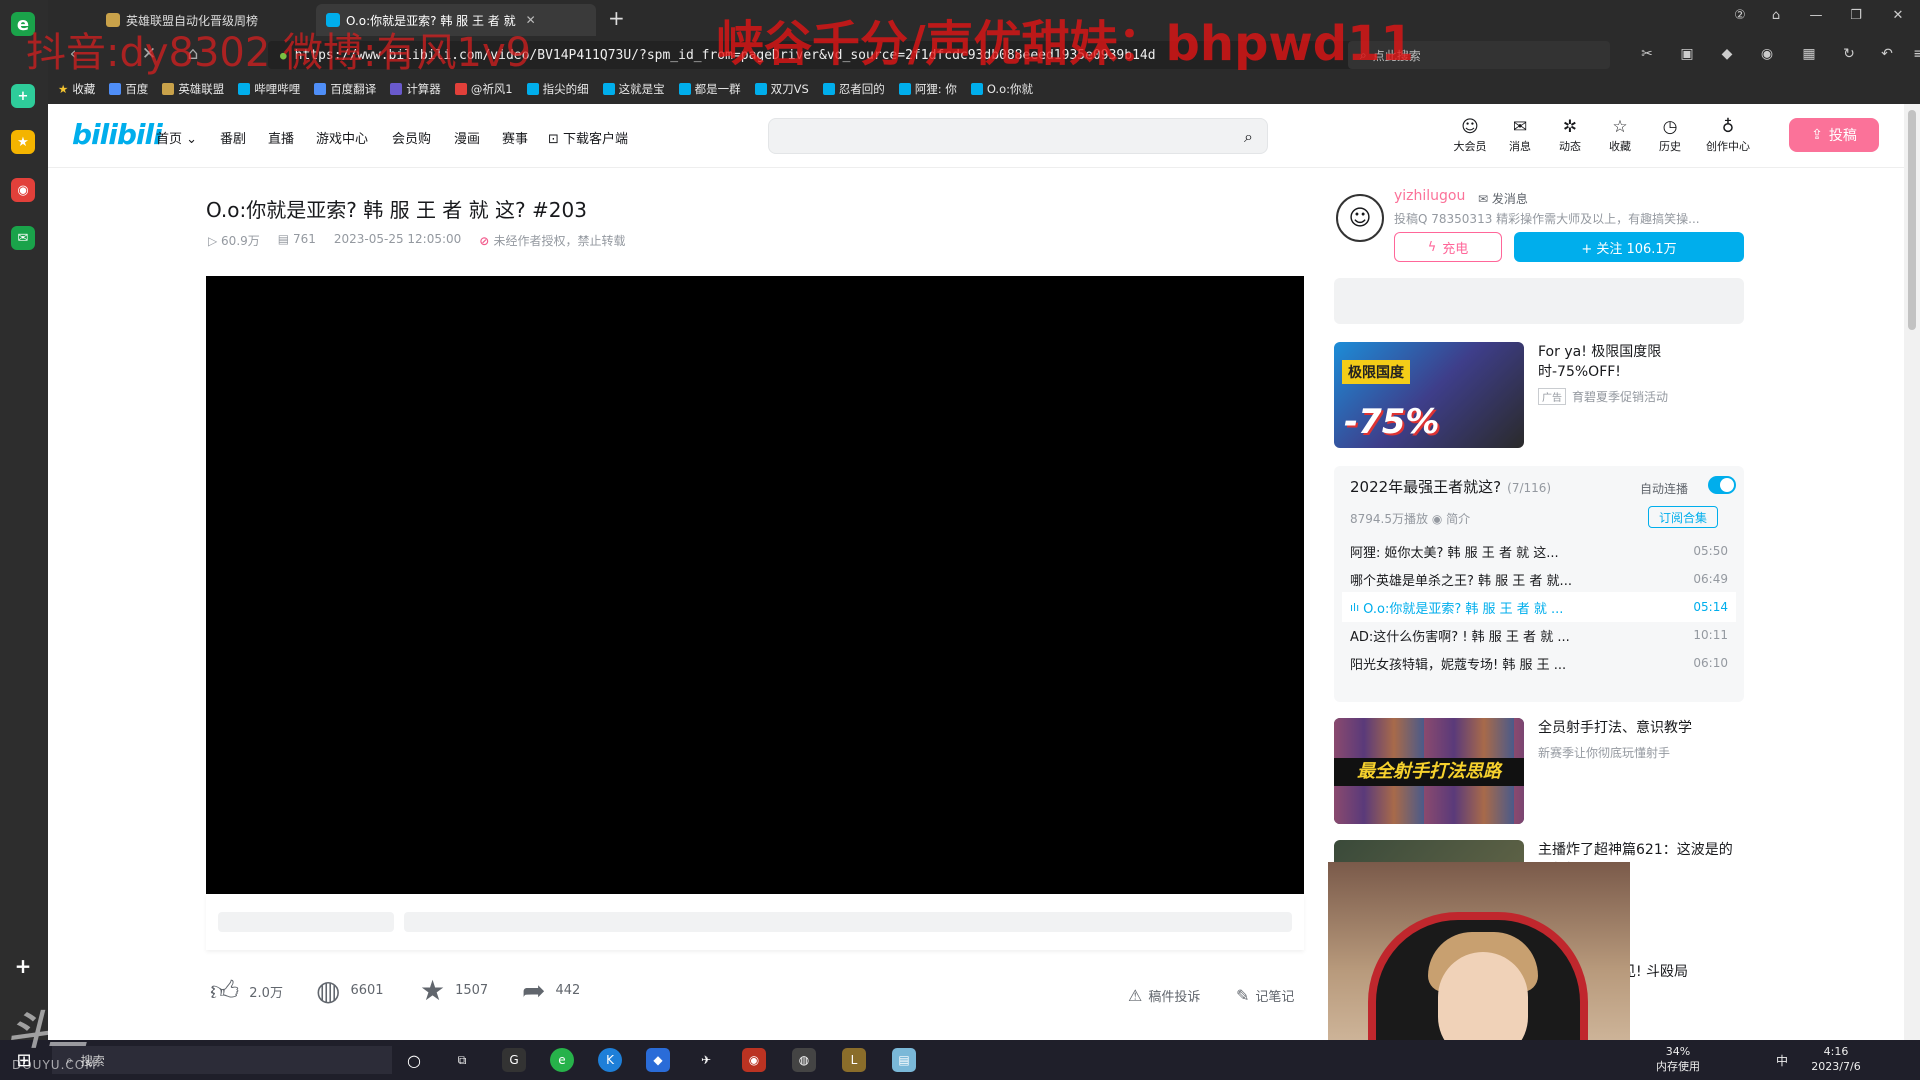 This screenshot has width=1920, height=1080. I want to click on recommend-card: 最全射手打法思路 全员射手打法、意识教学 新赛季让你彻底玩懂射手, so click(1539, 773).